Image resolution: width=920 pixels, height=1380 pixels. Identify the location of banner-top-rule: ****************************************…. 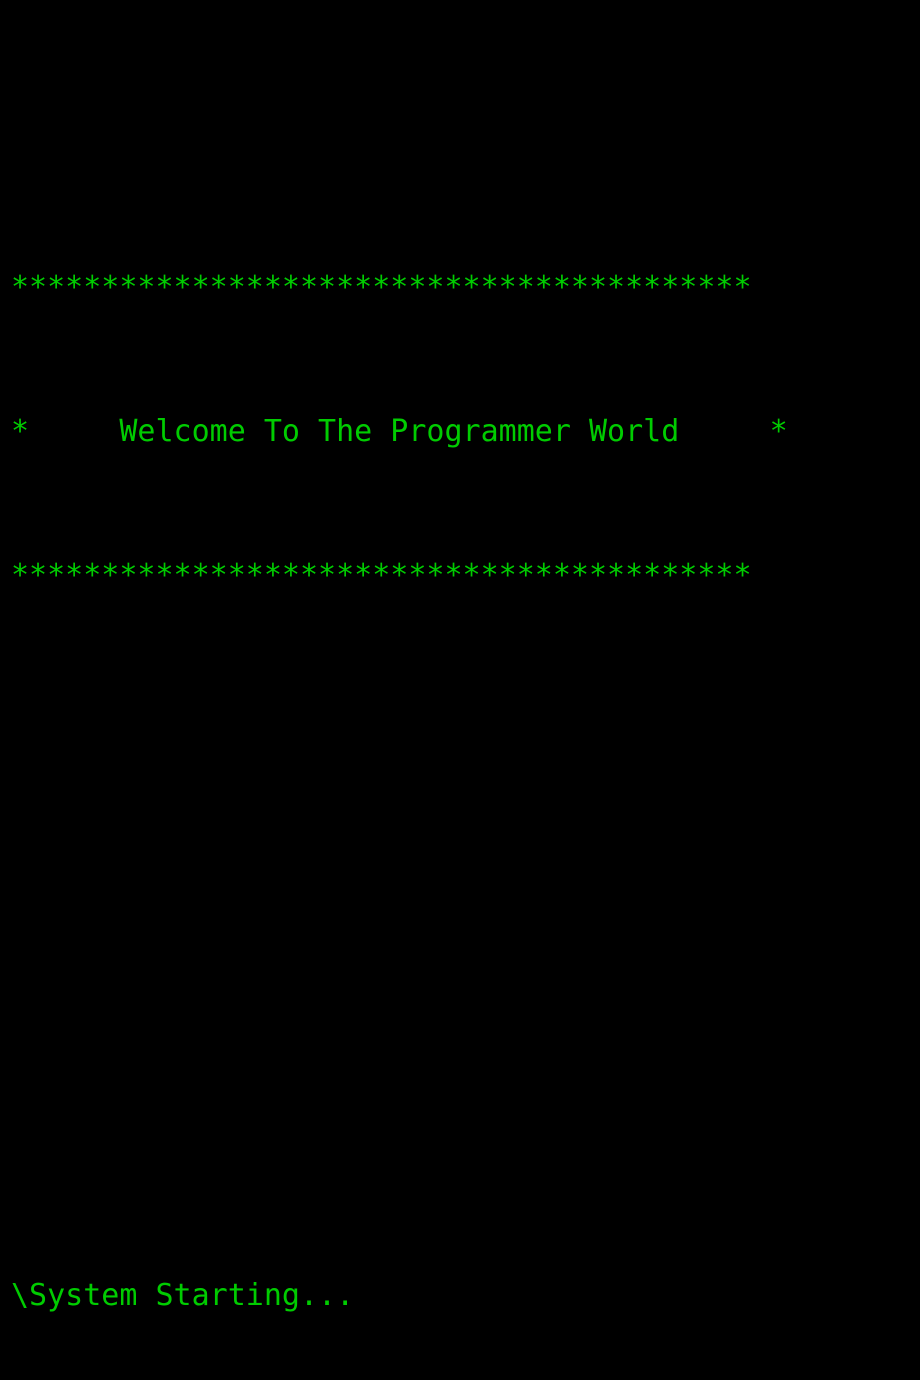
(381, 287).